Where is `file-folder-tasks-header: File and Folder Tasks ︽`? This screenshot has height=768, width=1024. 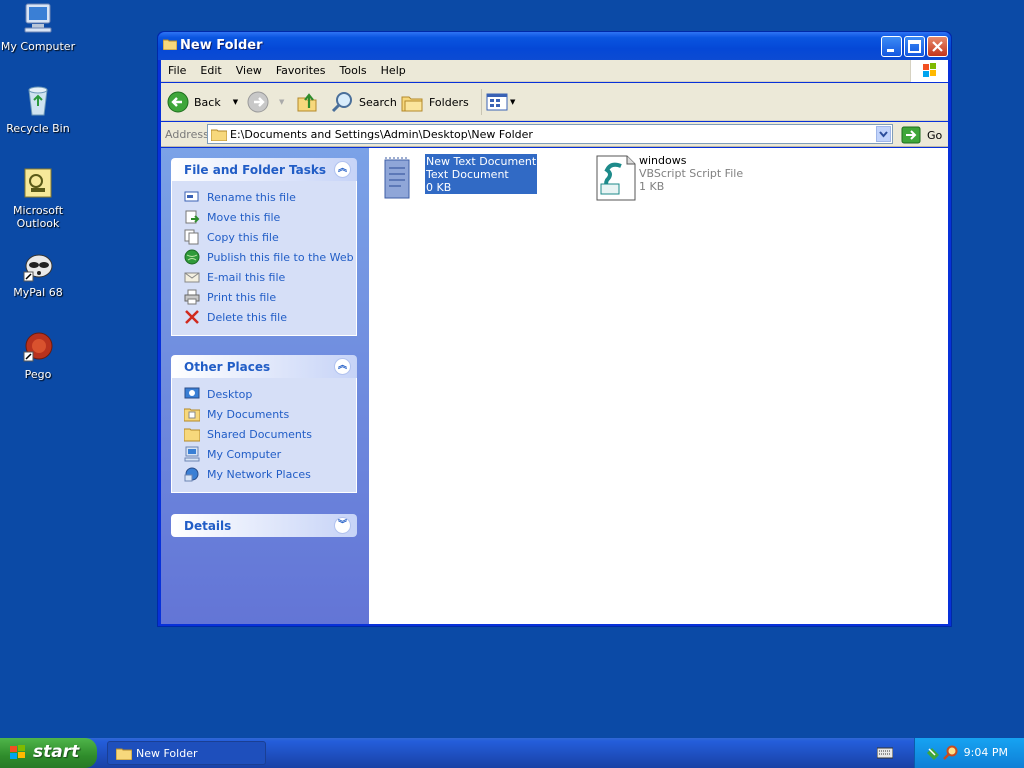 file-folder-tasks-header: File and Folder Tasks ︽ is located at coordinates (264, 169).